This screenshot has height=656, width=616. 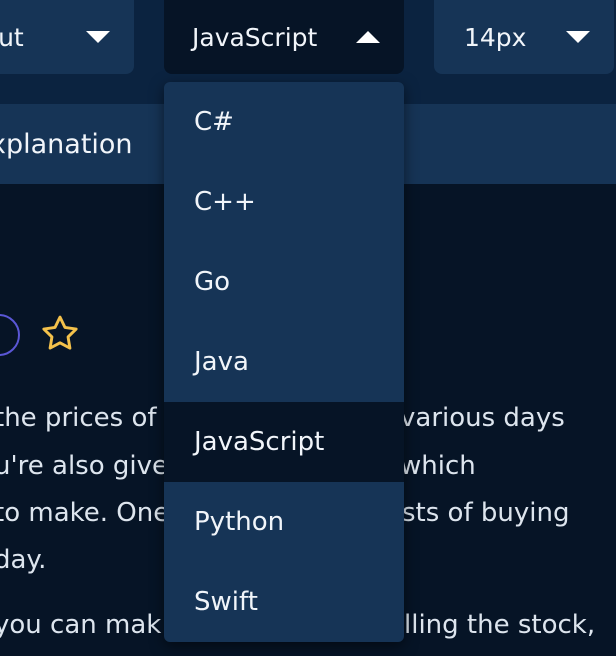 I want to click on font-size-select: 14px, so click(x=524, y=37).